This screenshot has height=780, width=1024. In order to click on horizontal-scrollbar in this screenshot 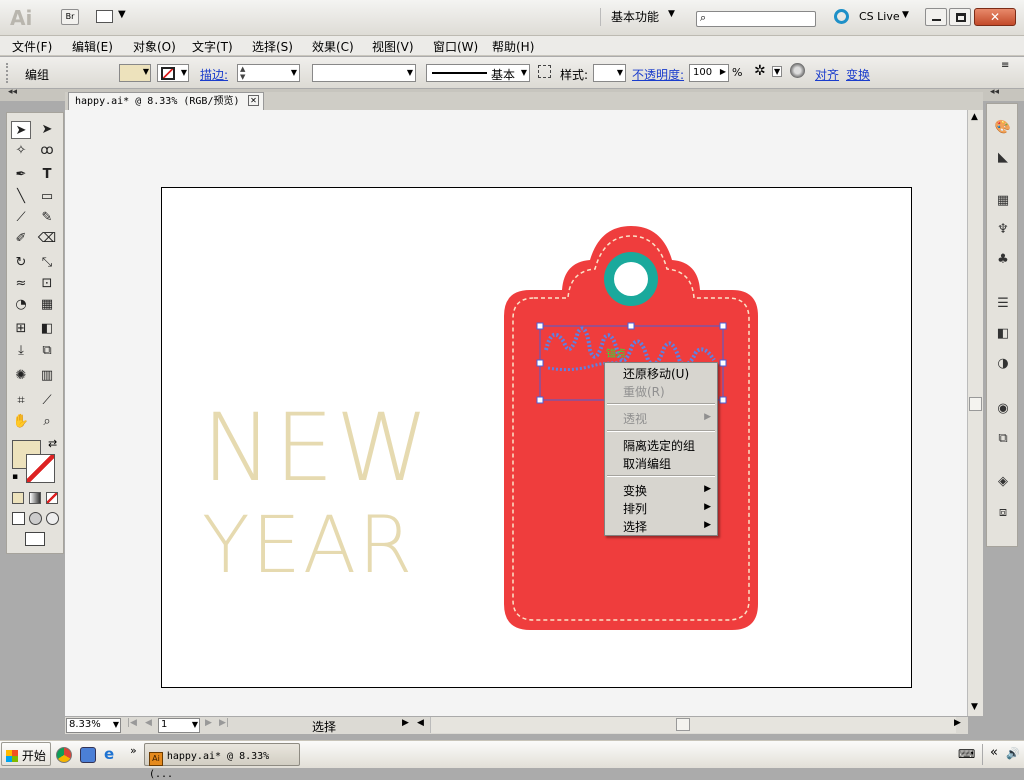, I will do `click(693, 725)`.